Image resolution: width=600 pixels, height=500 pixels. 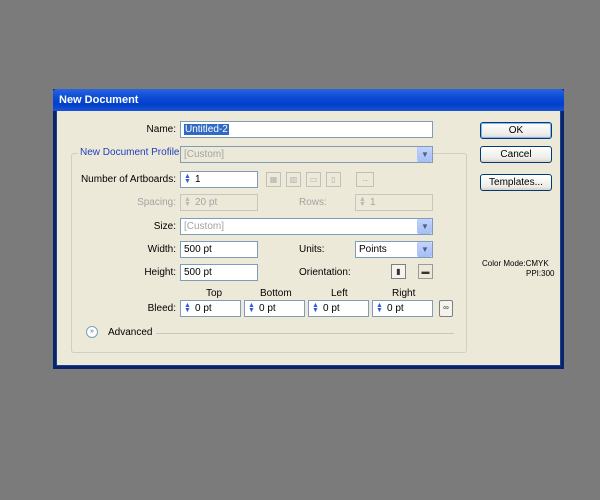 What do you see at coordinates (293, 179) in the screenshot?
I see `grid-by-column-icon: ▥` at bounding box center [293, 179].